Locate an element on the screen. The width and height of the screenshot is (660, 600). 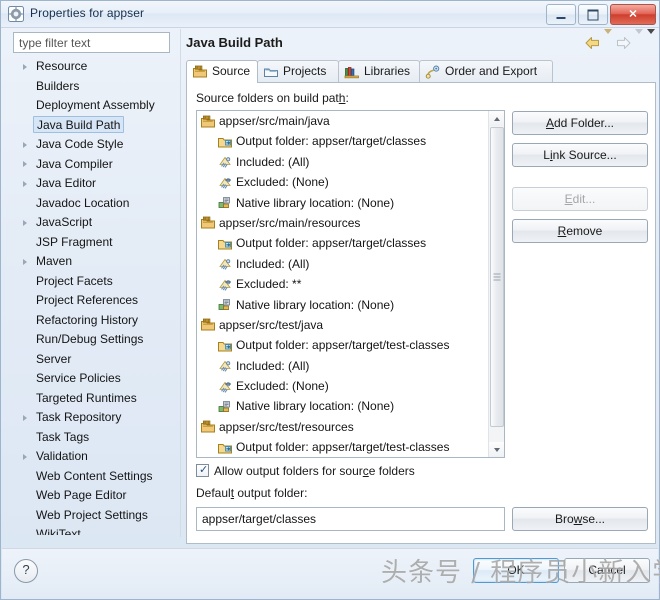
sidebar-item-java-editor: Java Editor is located at coordinates (97, 184).